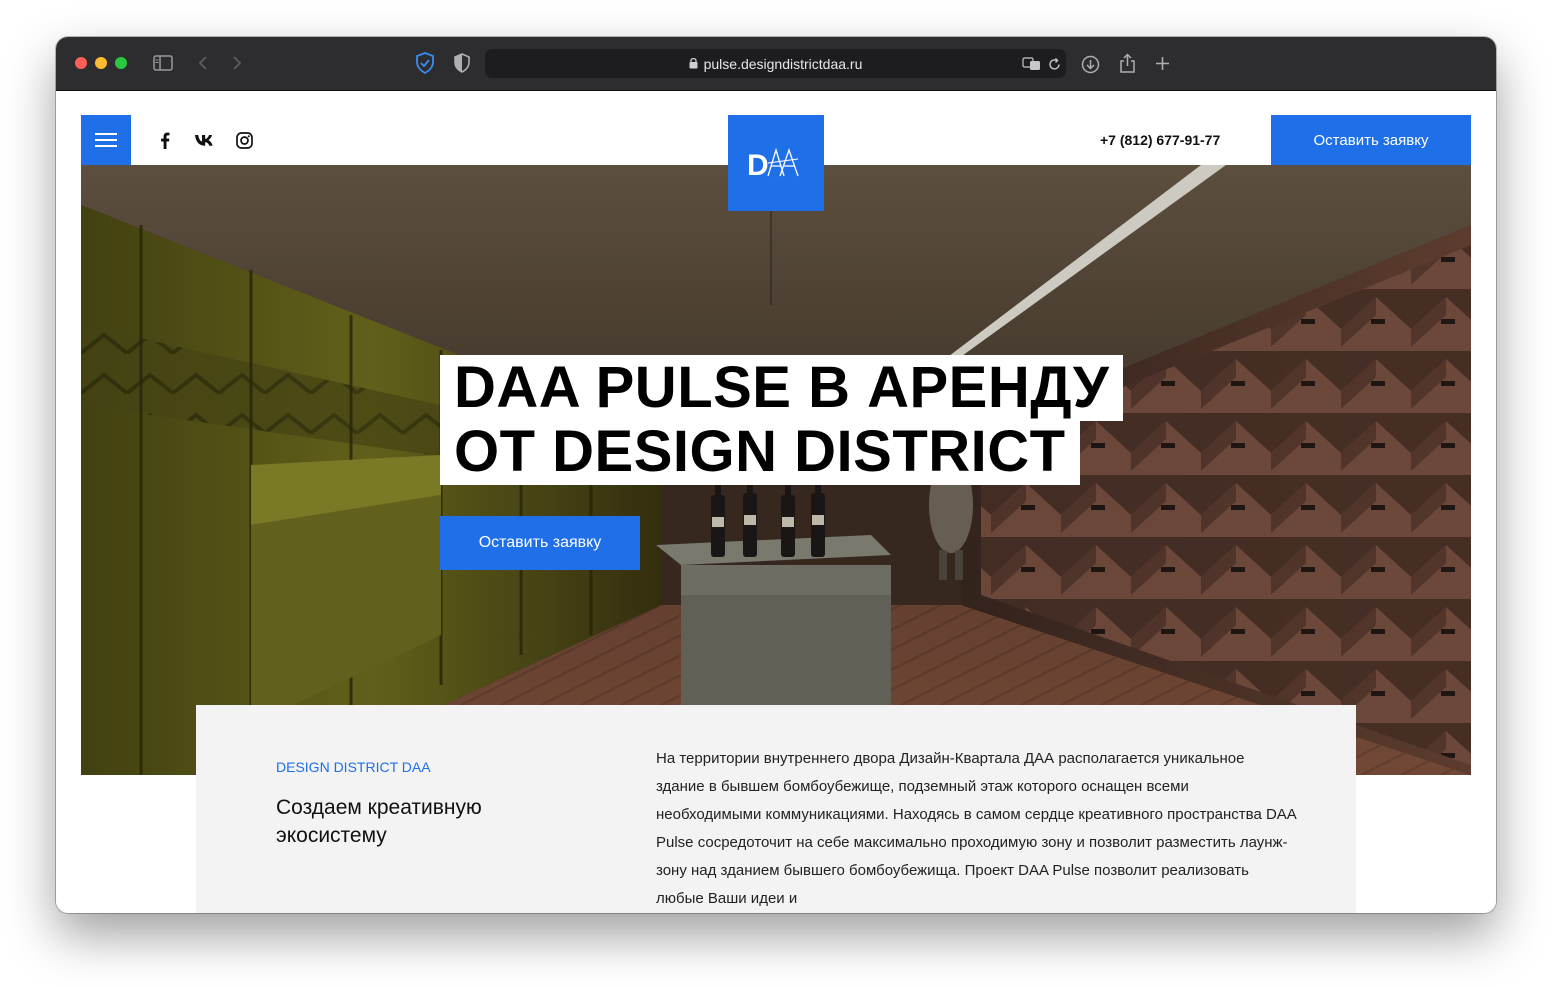 This screenshot has width=1552, height=987. What do you see at coordinates (758, 165) in the screenshot?
I see `svg-text: D` at bounding box center [758, 165].